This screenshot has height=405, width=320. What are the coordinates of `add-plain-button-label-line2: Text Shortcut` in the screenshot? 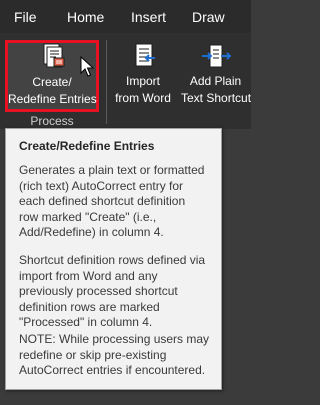 It's located at (216, 98).